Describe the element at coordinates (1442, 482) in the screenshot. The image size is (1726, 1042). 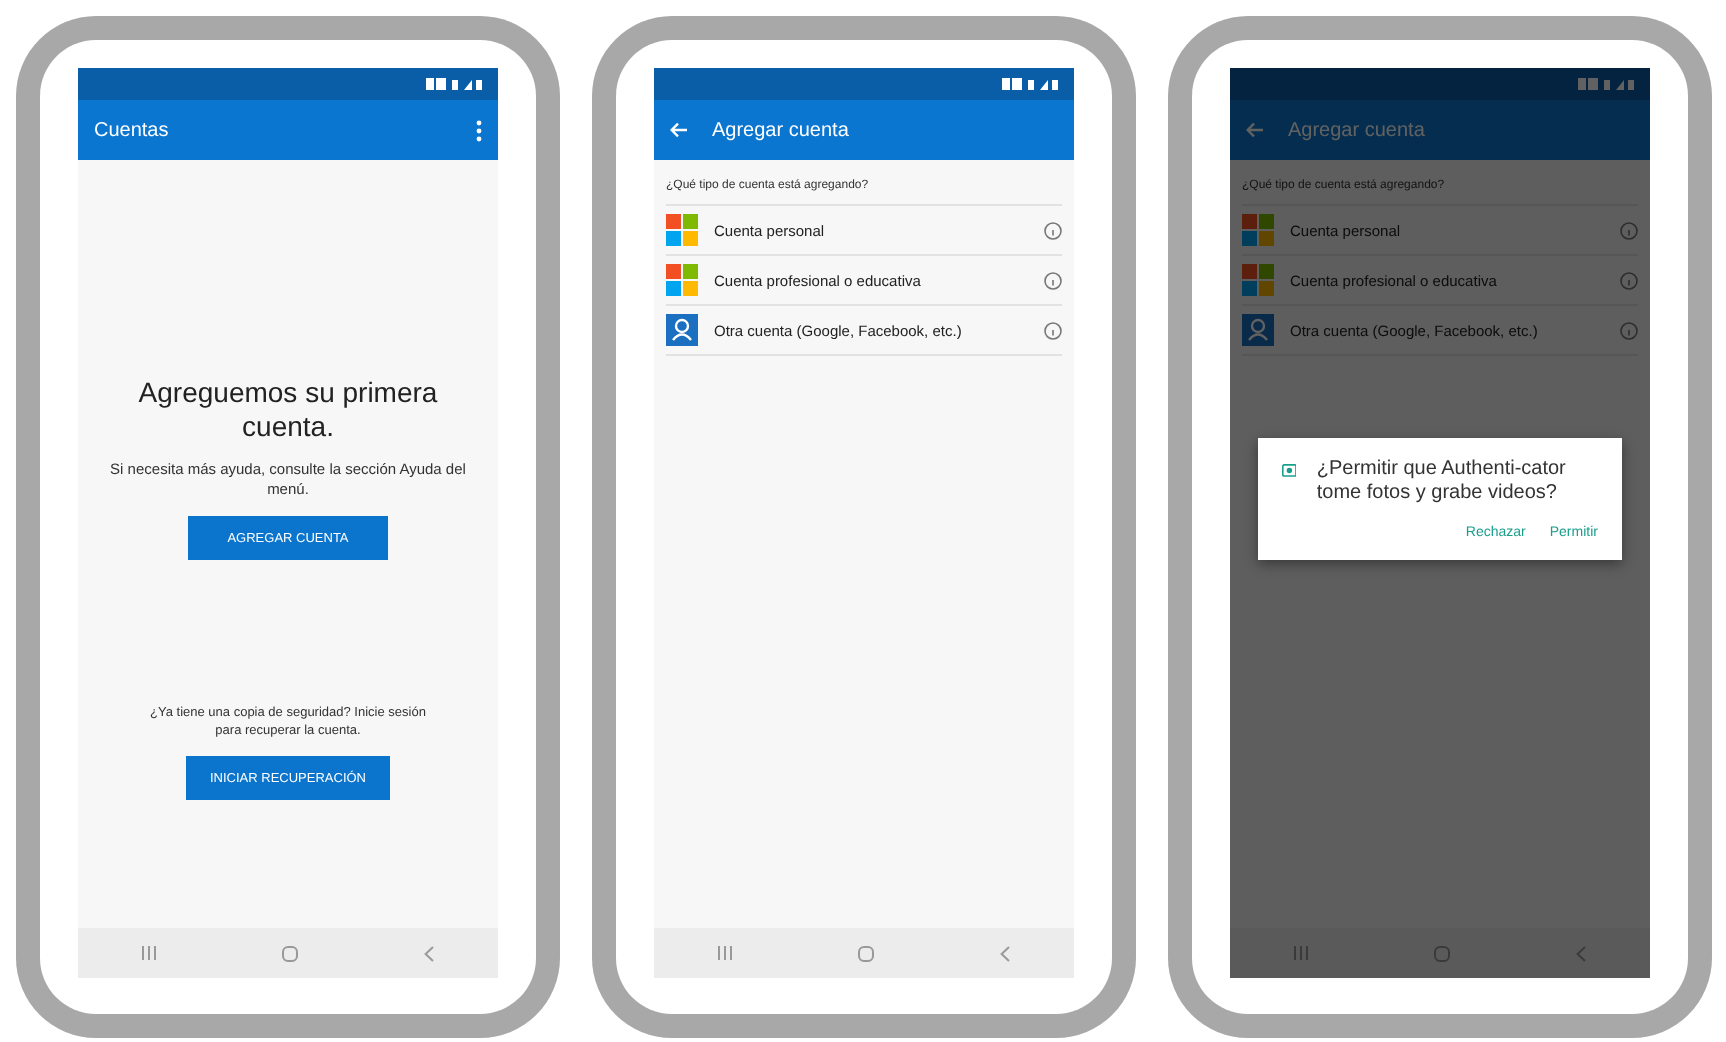
I see `dialog-message: ¿Permitir que Authenti-cator tome fotos y grabe videos?` at that location.